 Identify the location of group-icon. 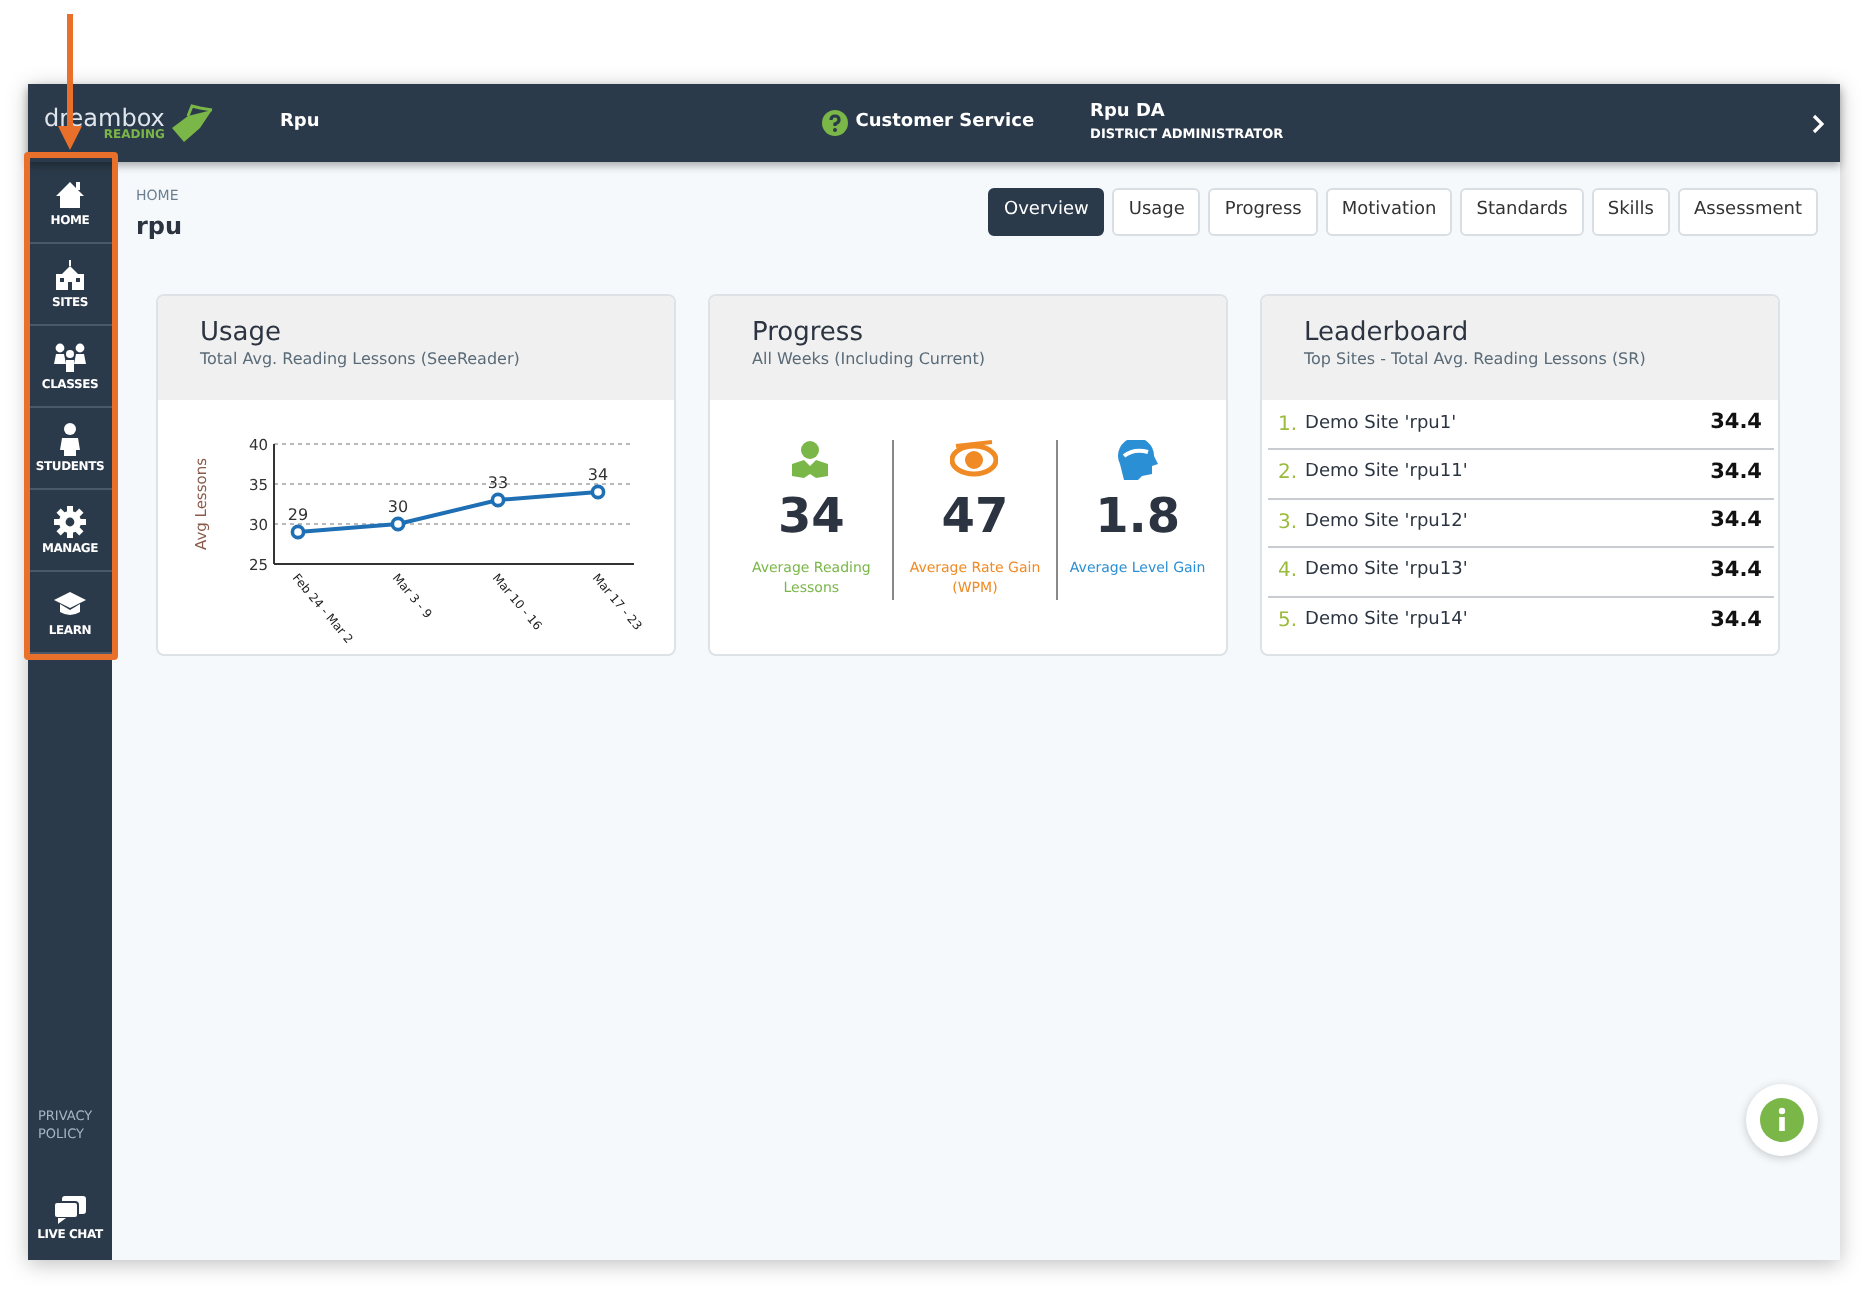
(70, 357).